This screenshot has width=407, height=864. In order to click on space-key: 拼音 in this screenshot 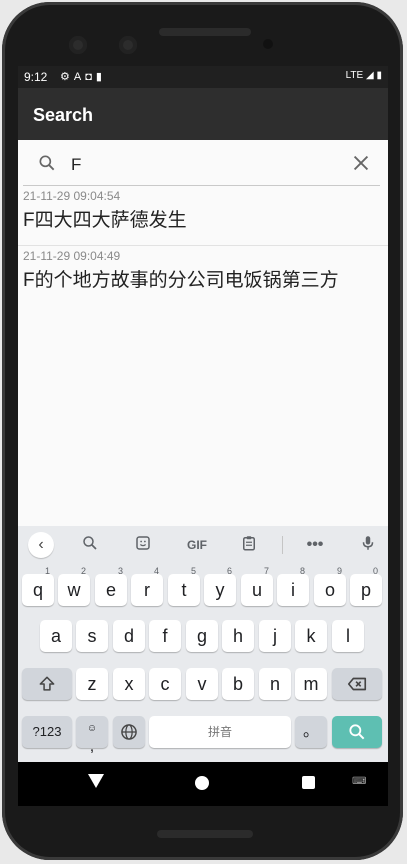, I will do `click(220, 732)`.